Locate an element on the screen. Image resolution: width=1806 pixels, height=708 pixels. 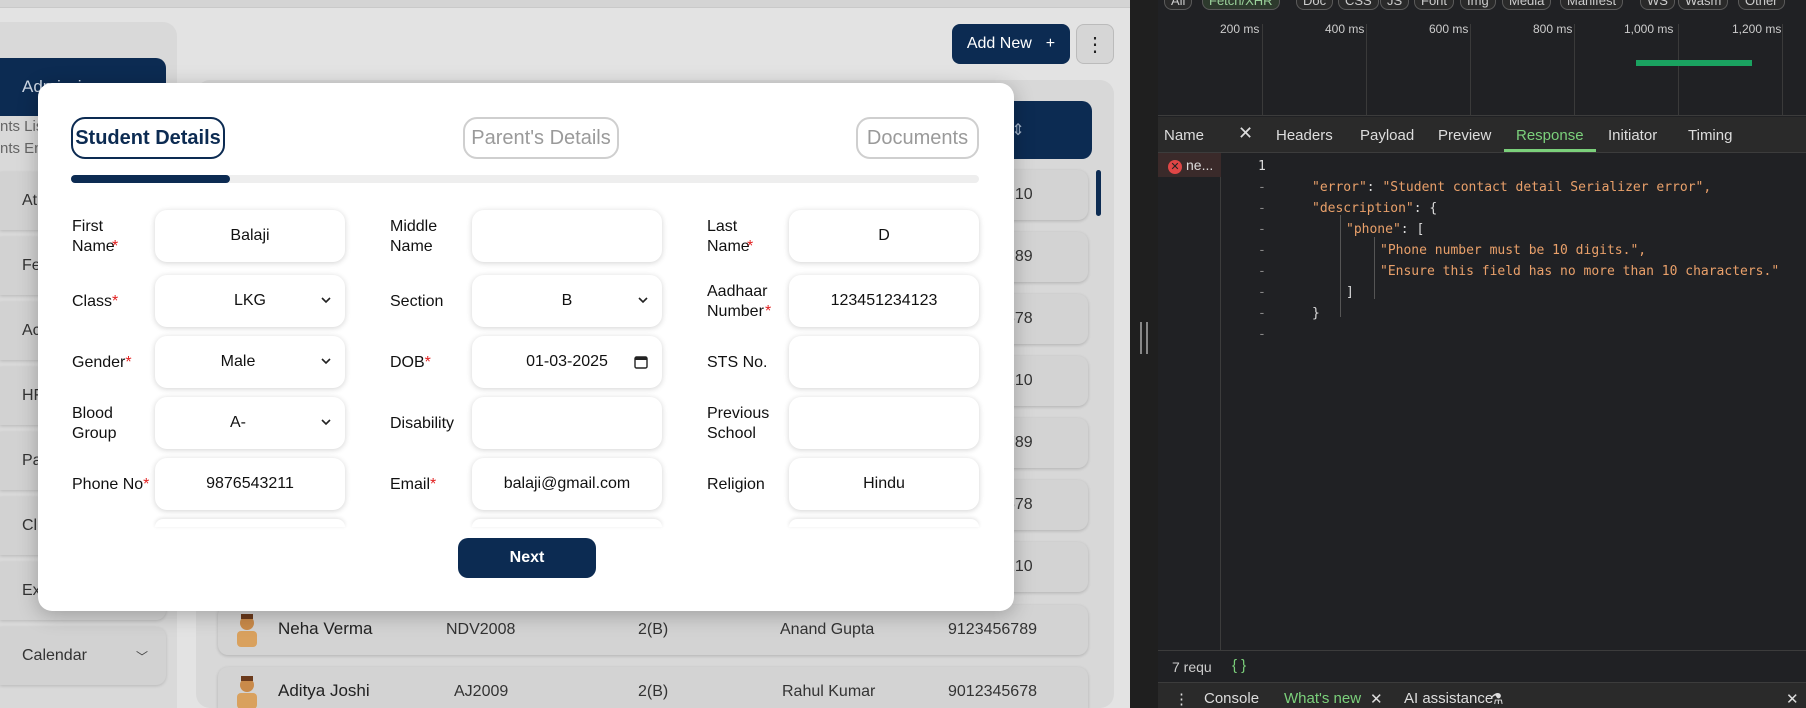
filter-ws: WS is located at coordinates (1657, 5).